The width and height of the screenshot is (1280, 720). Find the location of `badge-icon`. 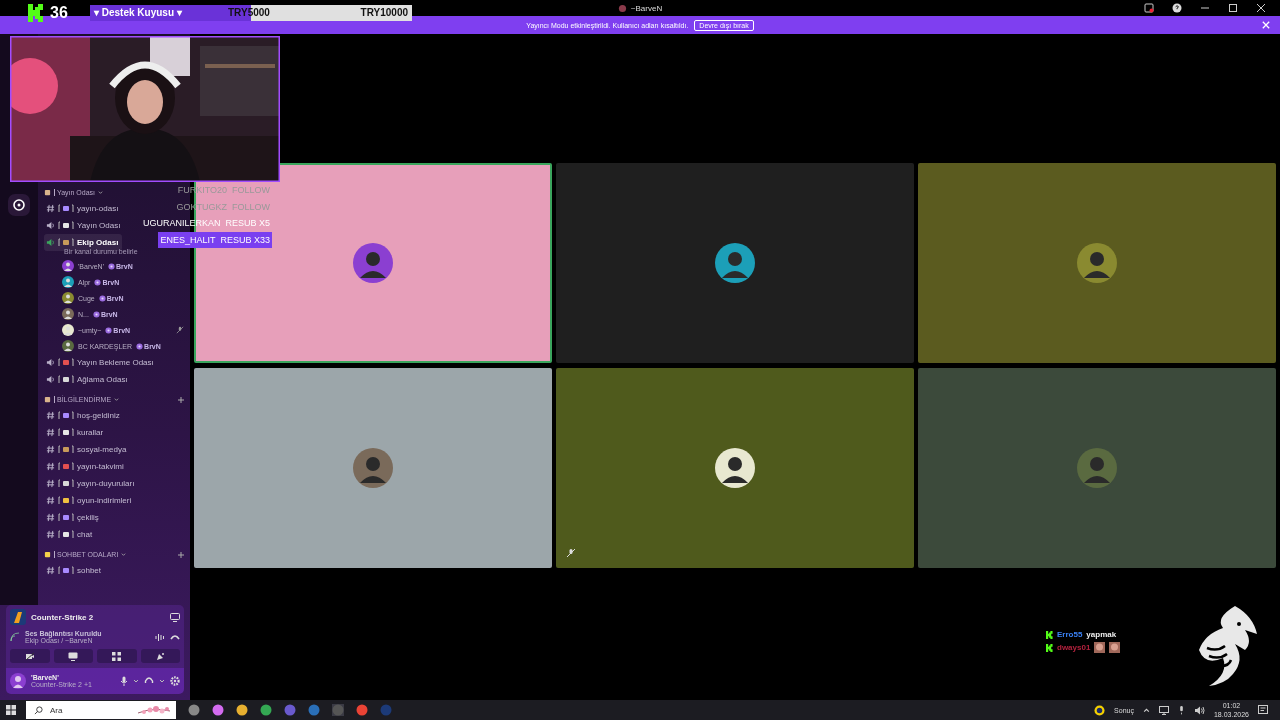

badge-icon is located at coordinates (1100, 710).